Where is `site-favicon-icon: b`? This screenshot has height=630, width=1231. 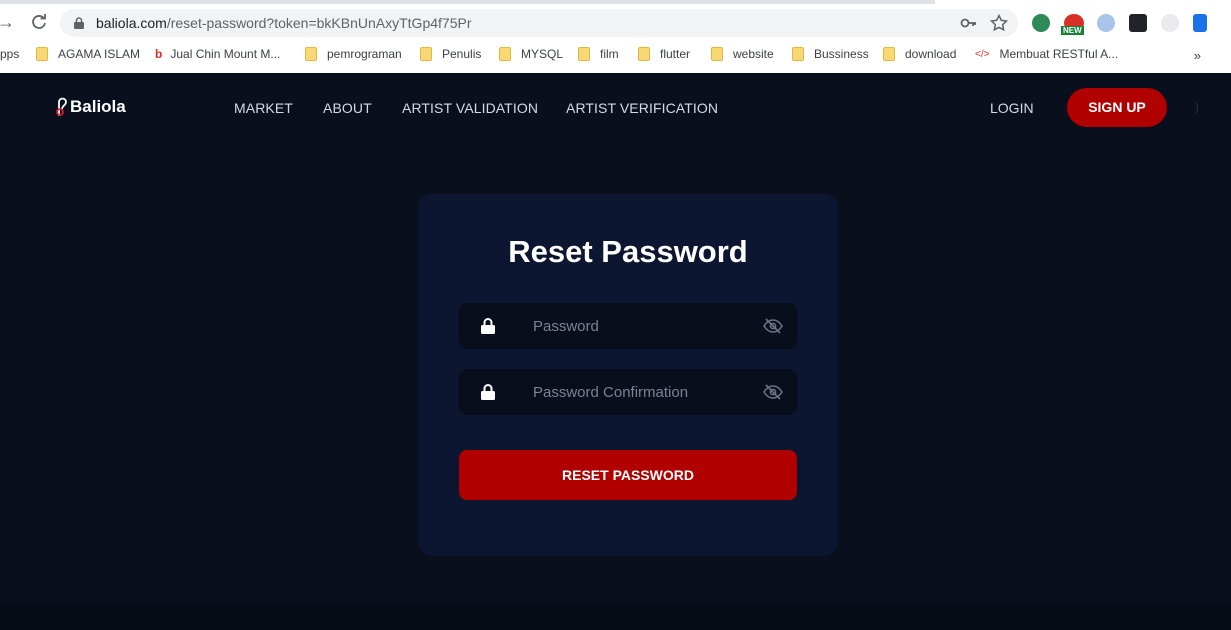 site-favicon-icon: b is located at coordinates (159, 54).